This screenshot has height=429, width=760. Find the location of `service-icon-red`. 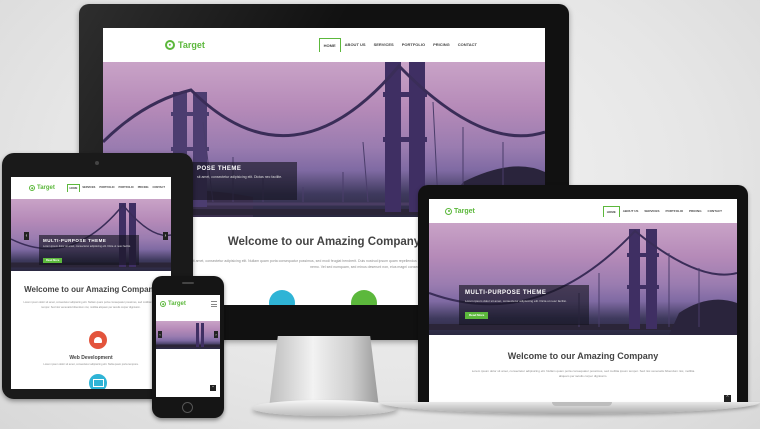

service-icon-red is located at coordinates (98, 340).